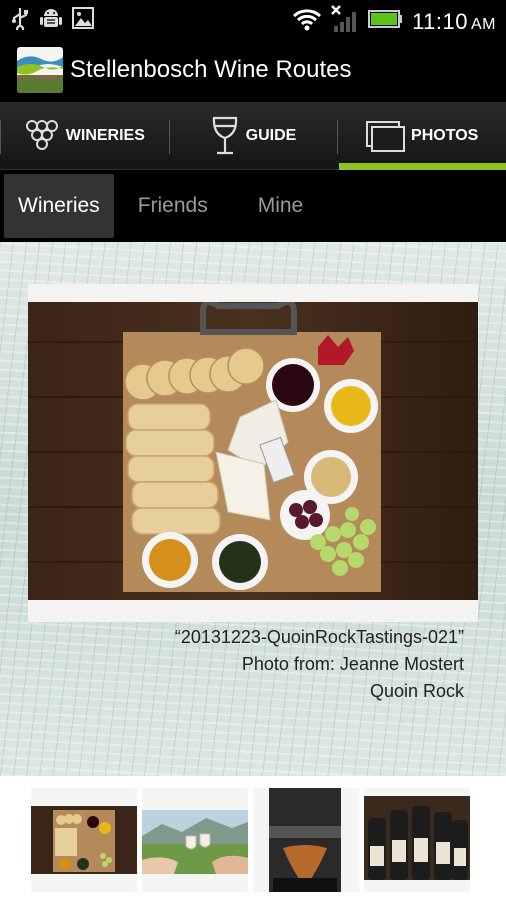 The width and height of the screenshot is (506, 900). I want to click on subtab-friends: Friends, so click(173, 206).